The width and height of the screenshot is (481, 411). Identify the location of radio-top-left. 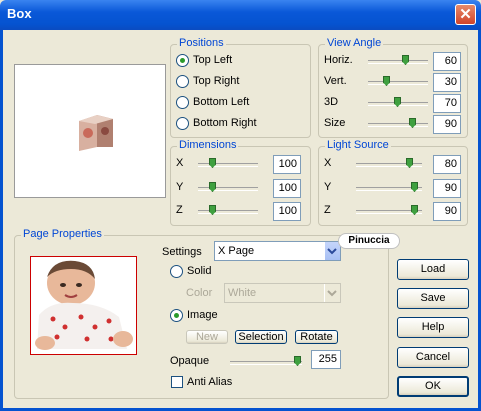
(182, 60).